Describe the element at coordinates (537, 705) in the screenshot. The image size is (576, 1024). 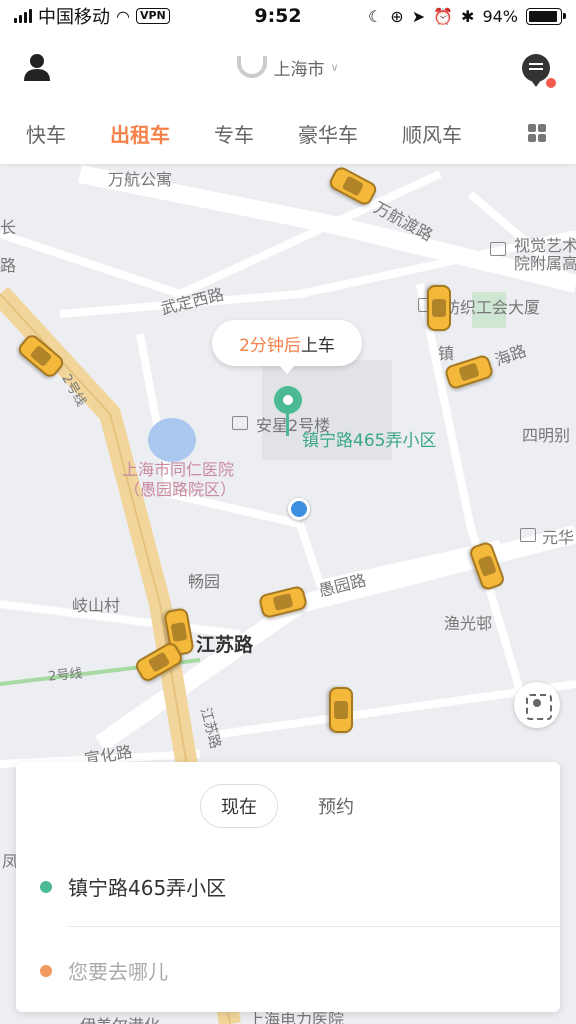
I see `recenter-location-button` at that location.